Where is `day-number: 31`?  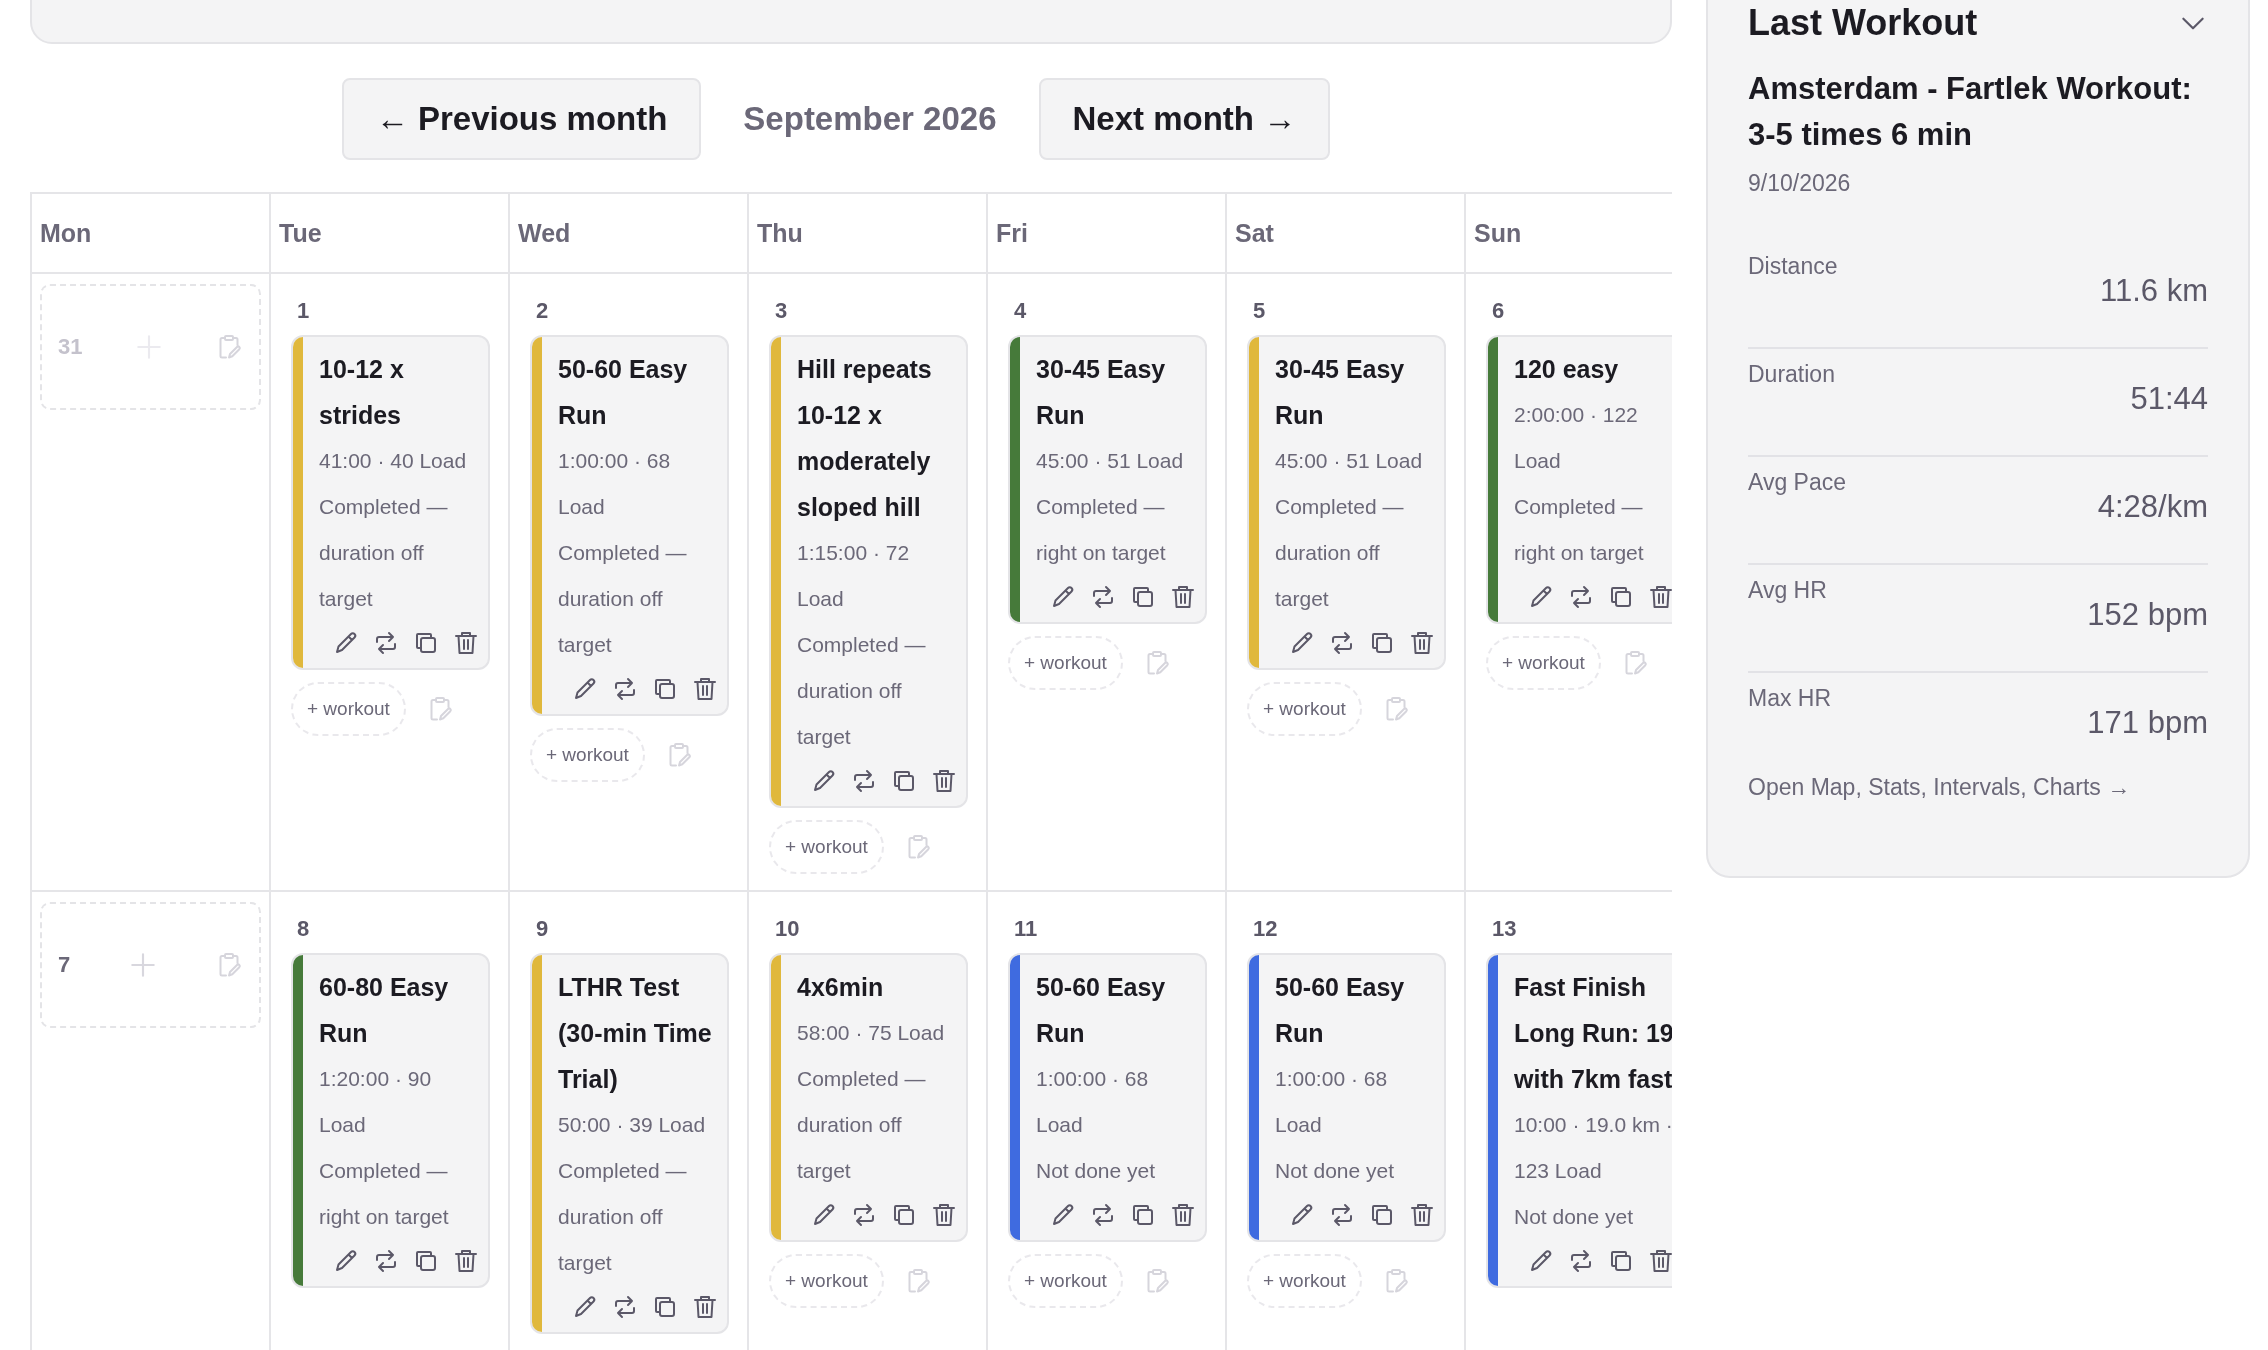
day-number: 31 is located at coordinates (70, 347).